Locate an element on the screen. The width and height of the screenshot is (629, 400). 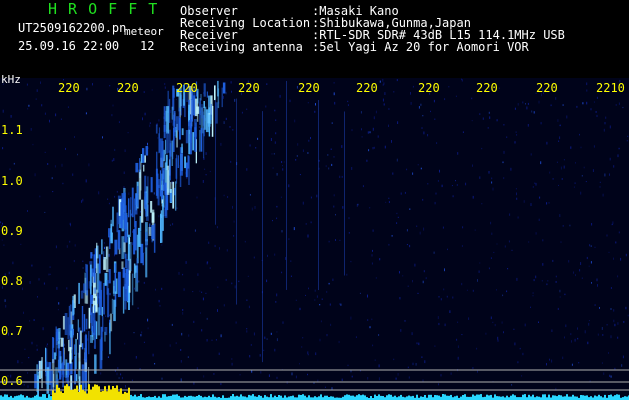
y-tick-label: 0.6 is located at coordinates (12, 381).